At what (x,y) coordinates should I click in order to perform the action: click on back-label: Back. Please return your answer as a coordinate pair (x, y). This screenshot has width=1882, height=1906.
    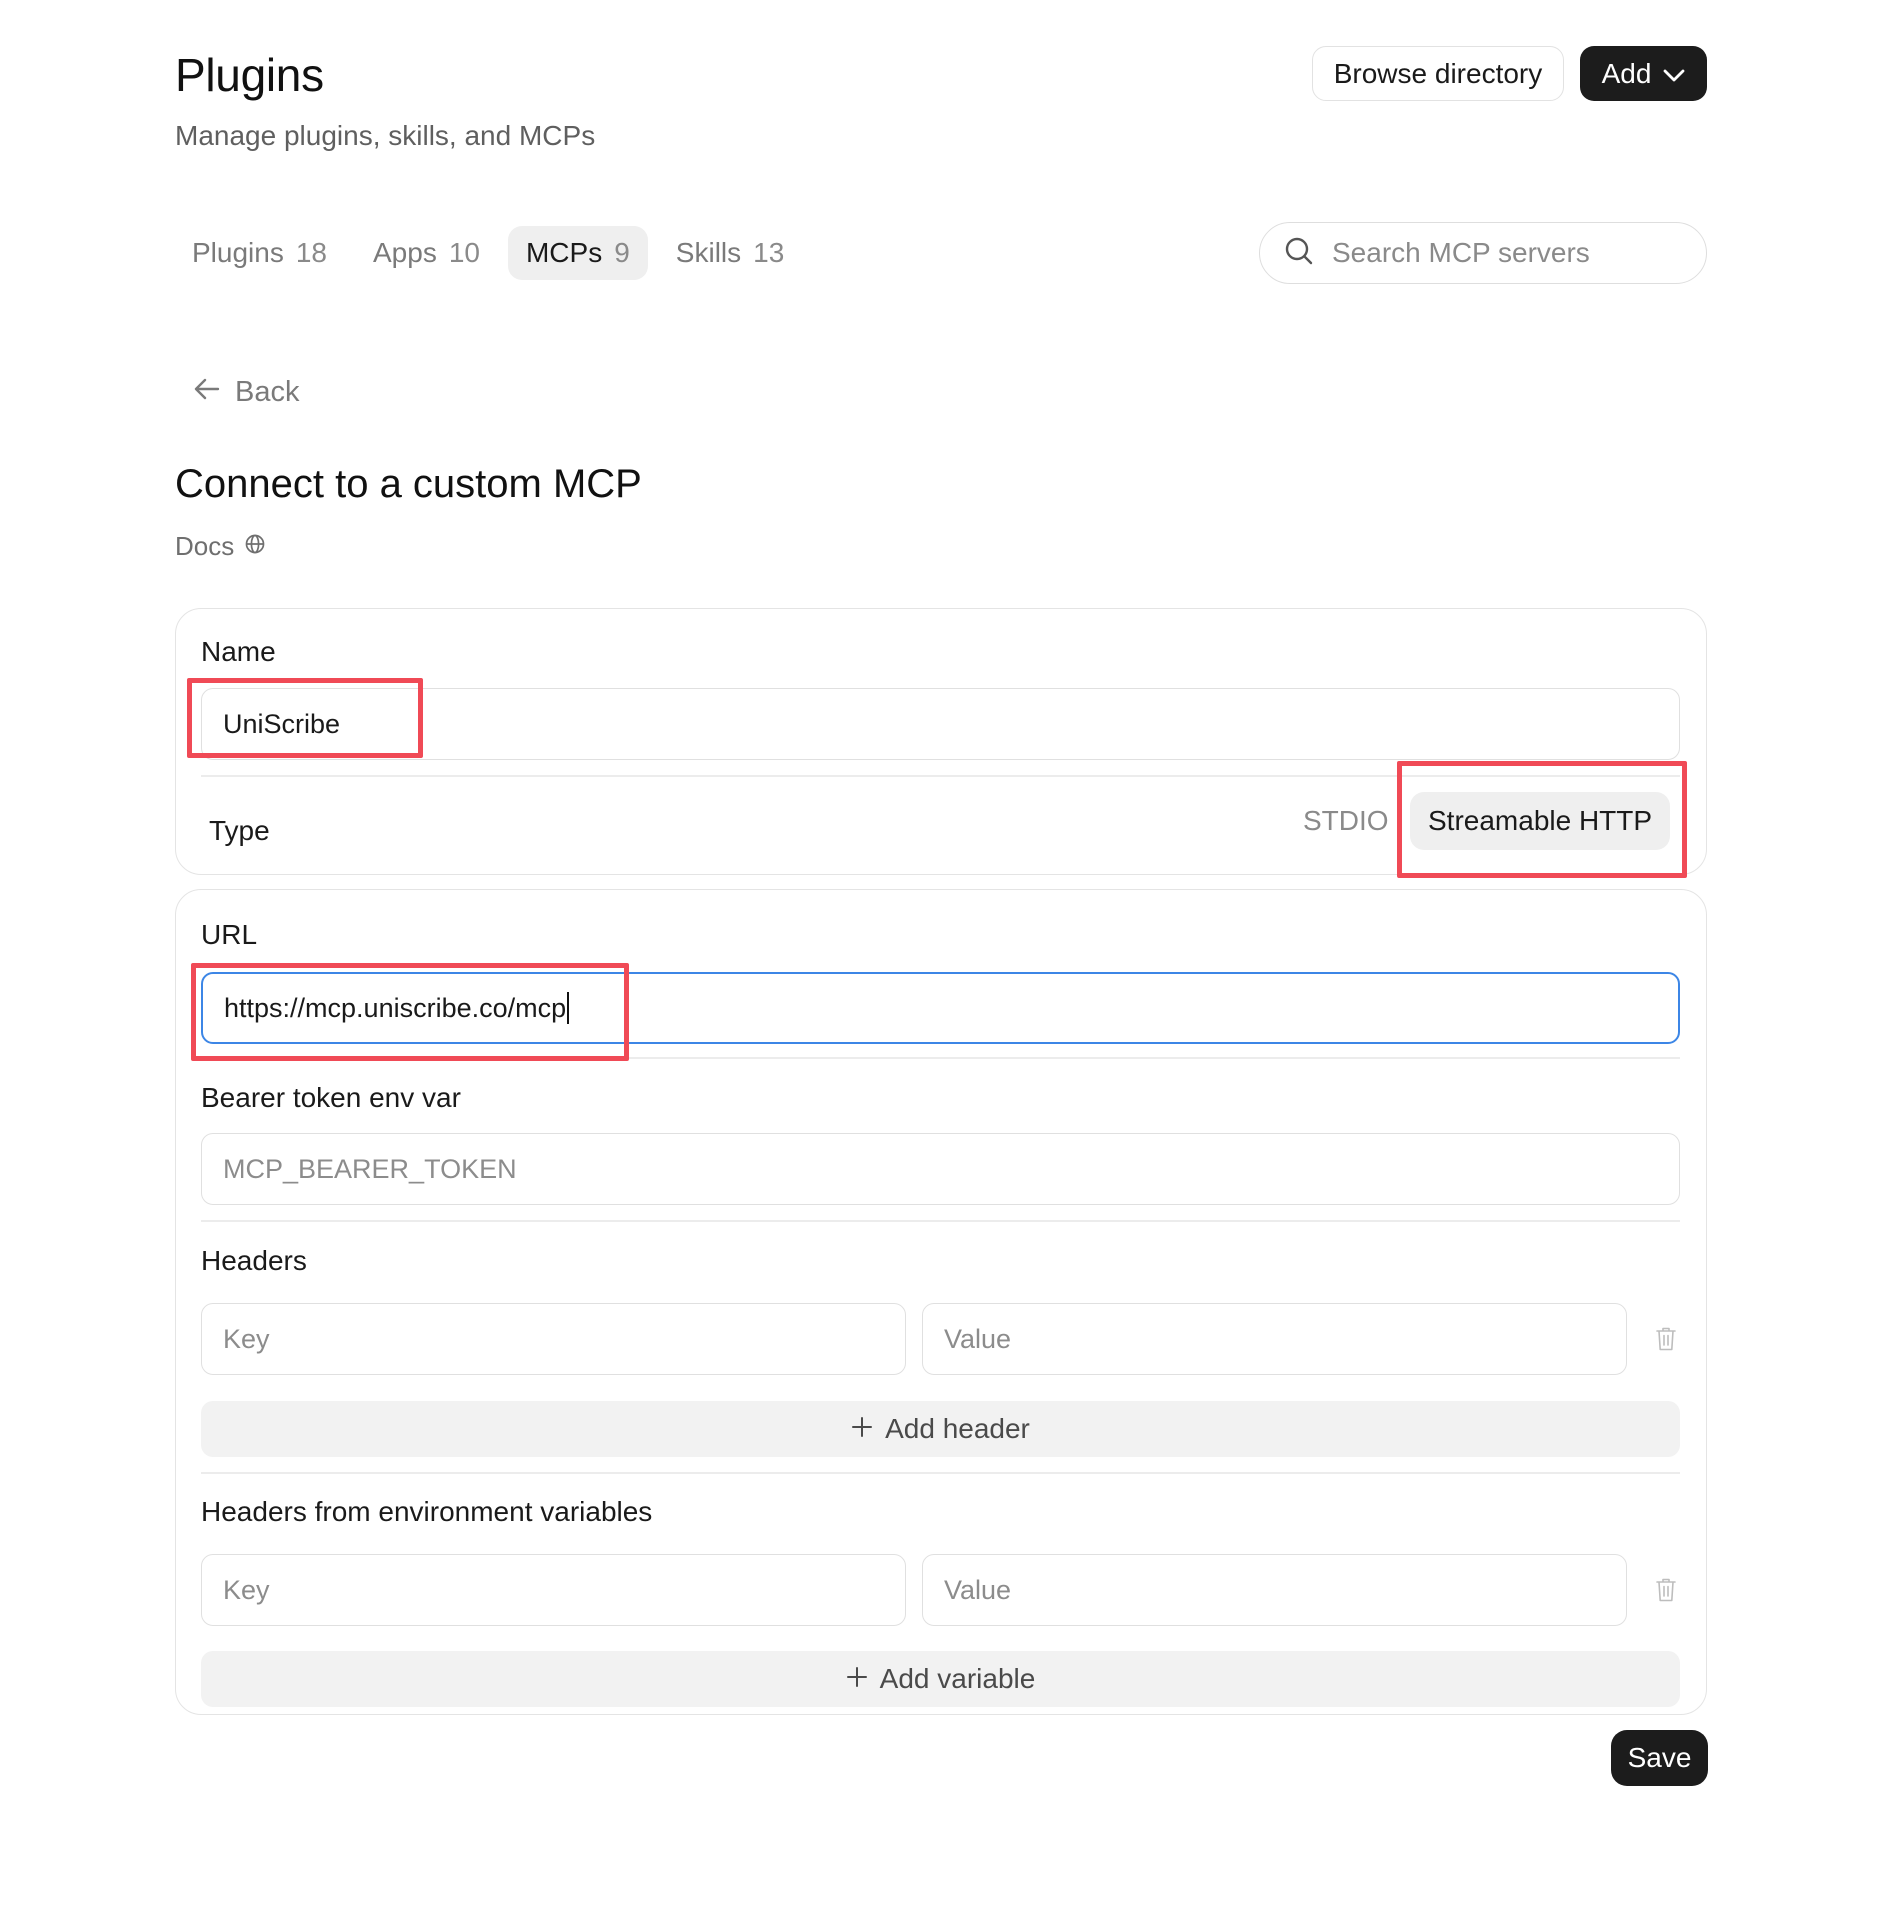
    Looking at the image, I should click on (267, 392).